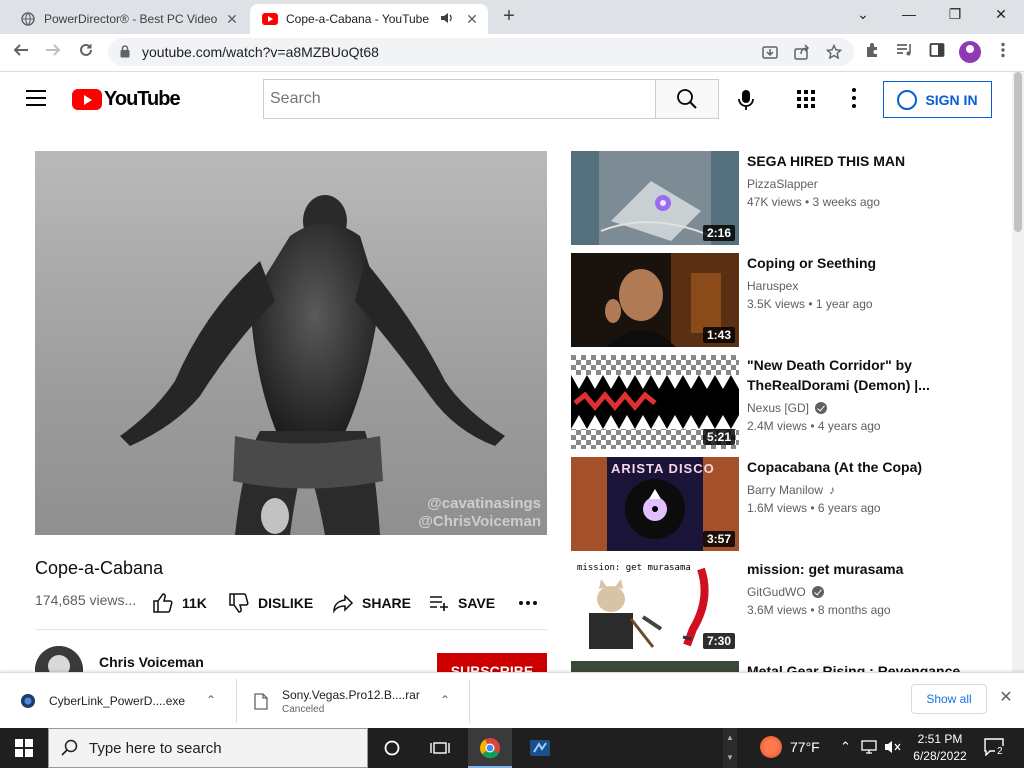  Describe the element at coordinates (343, 604) in the screenshot. I see `share-arrow-icon` at that location.